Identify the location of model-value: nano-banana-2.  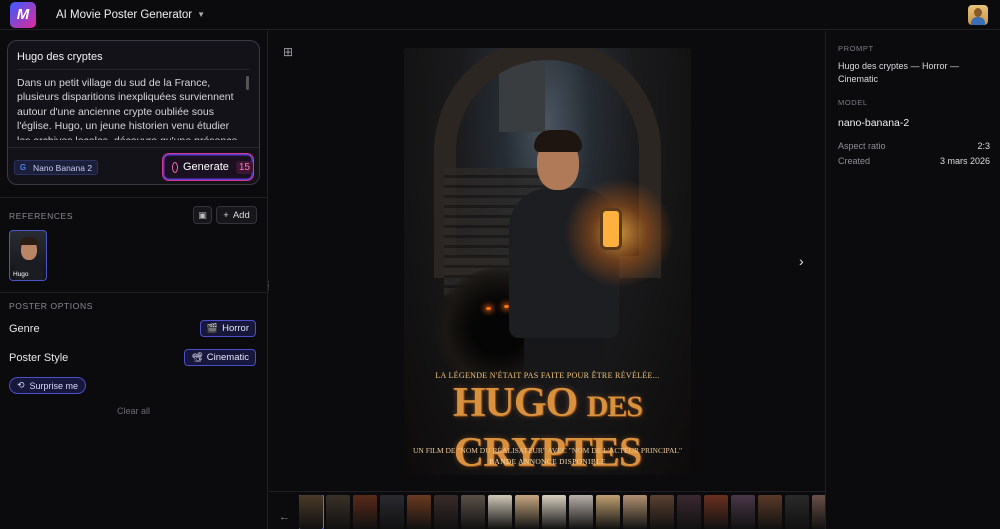
(874, 123).